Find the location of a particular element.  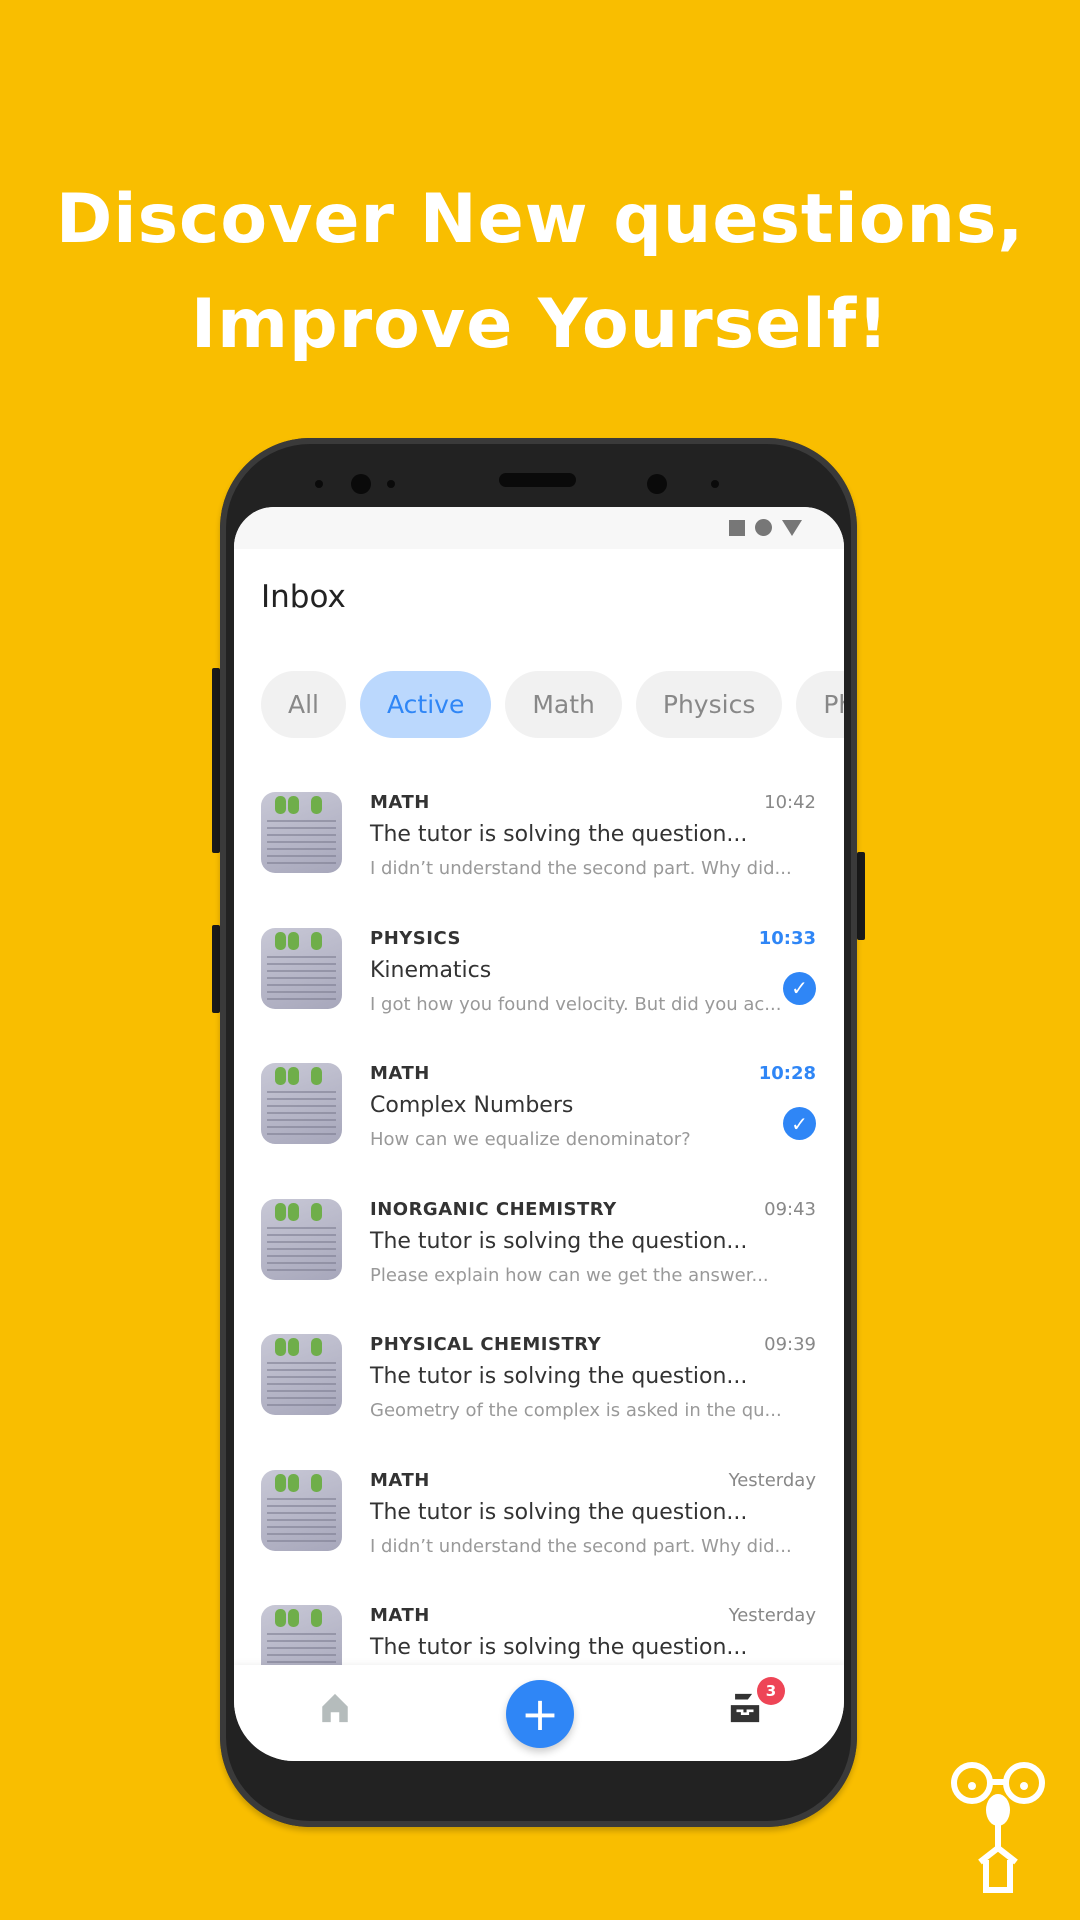

bottom-nav: + 3 is located at coordinates (539, 1713).